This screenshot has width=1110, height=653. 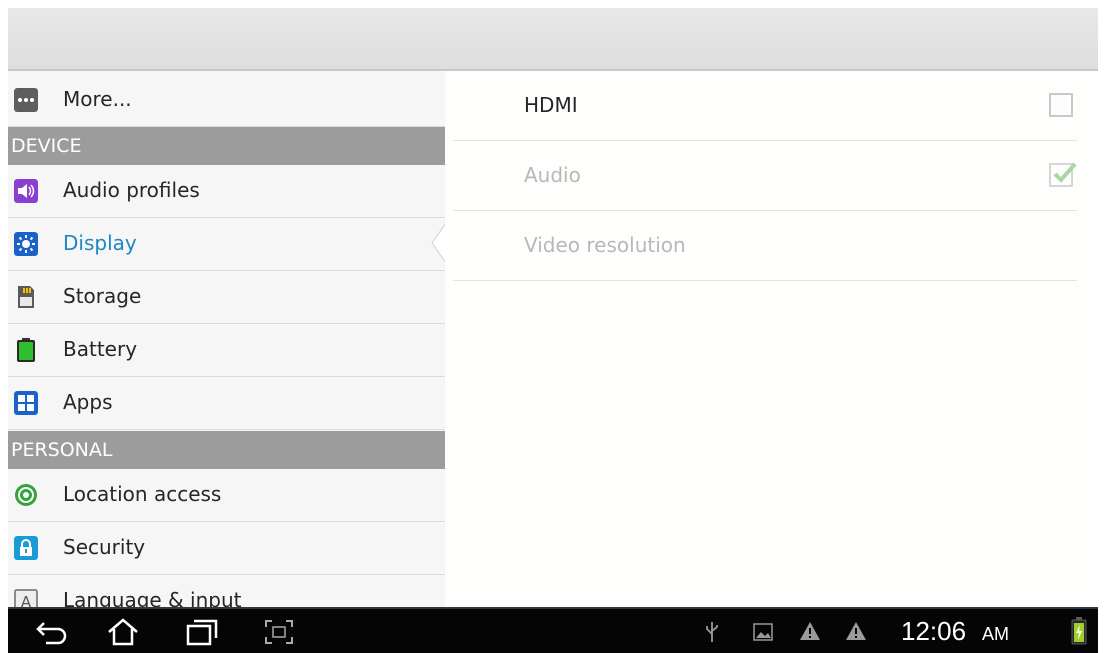 I want to click on hdmi-checkbox, so click(x=1061, y=105).